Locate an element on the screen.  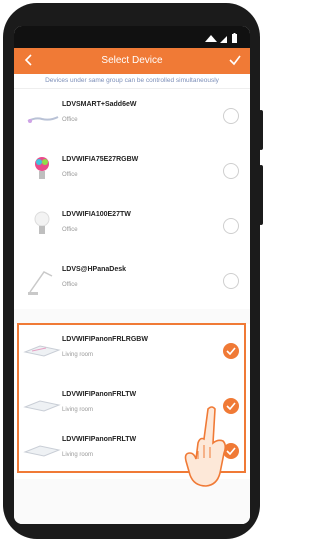
signal-icon is located at coordinates (223, 39).